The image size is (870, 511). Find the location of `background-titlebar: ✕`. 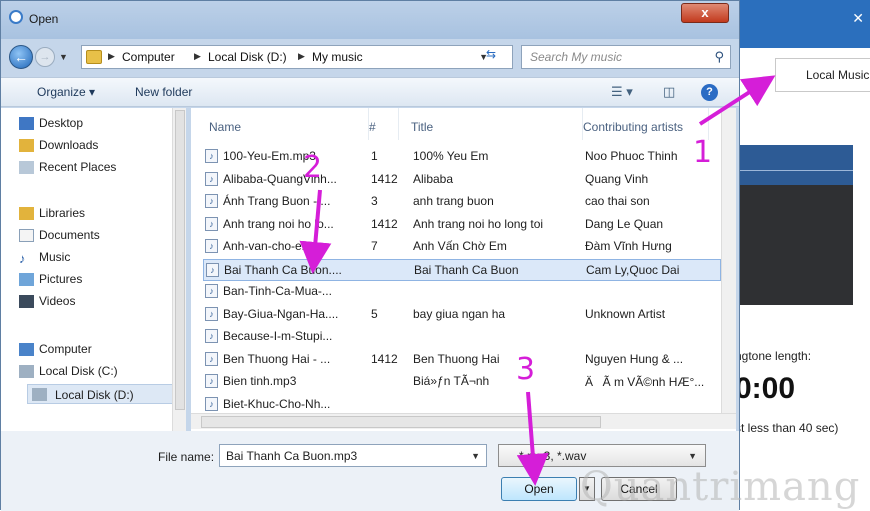

background-titlebar: ✕ is located at coordinates (802, 24).